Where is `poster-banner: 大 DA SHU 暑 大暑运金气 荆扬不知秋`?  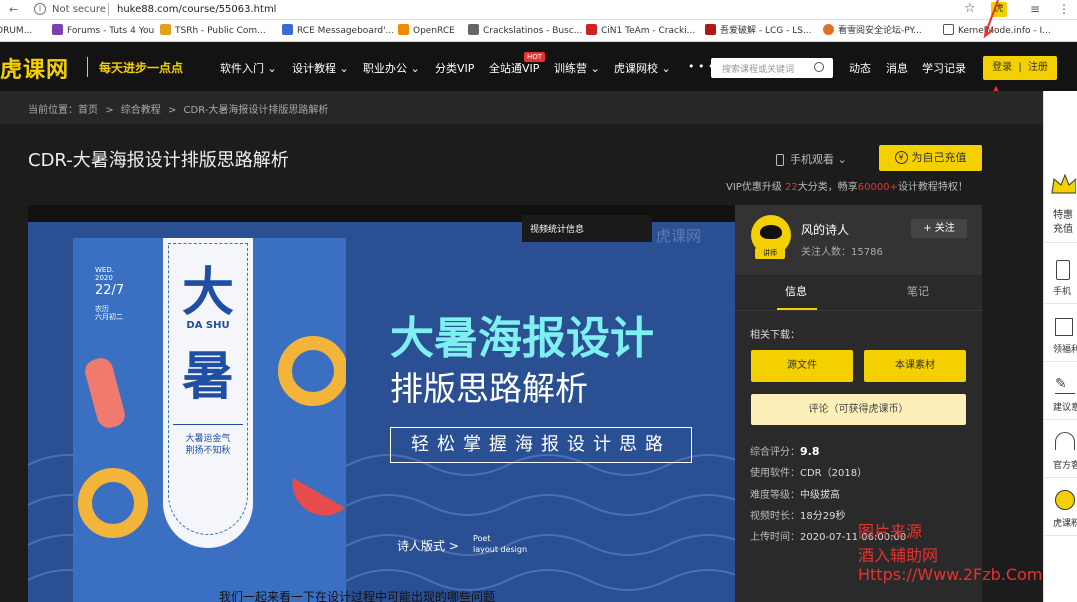
poster-banner: 大 DA SHU 暑 大暑运金气 荆扬不知秋 is located at coordinates (208, 393).